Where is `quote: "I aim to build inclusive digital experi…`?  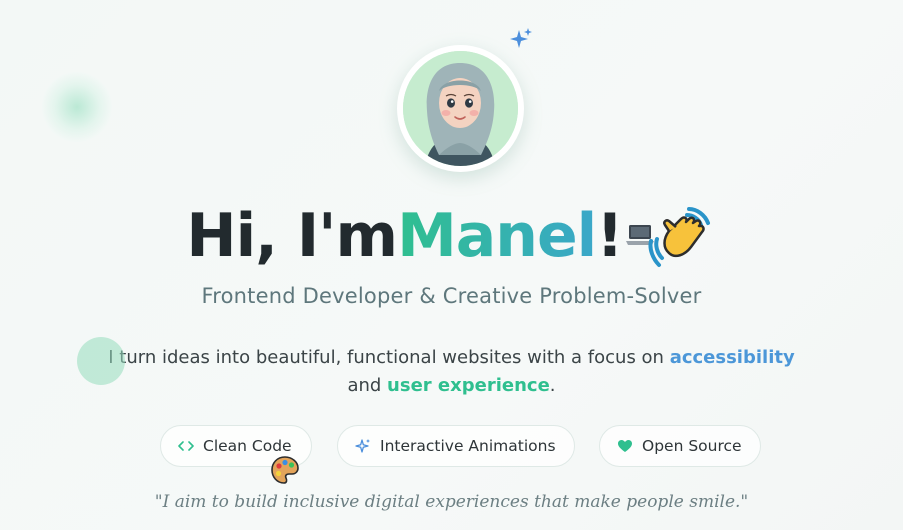 quote: "I aim to build inclusive digital experi… is located at coordinates (451, 502).